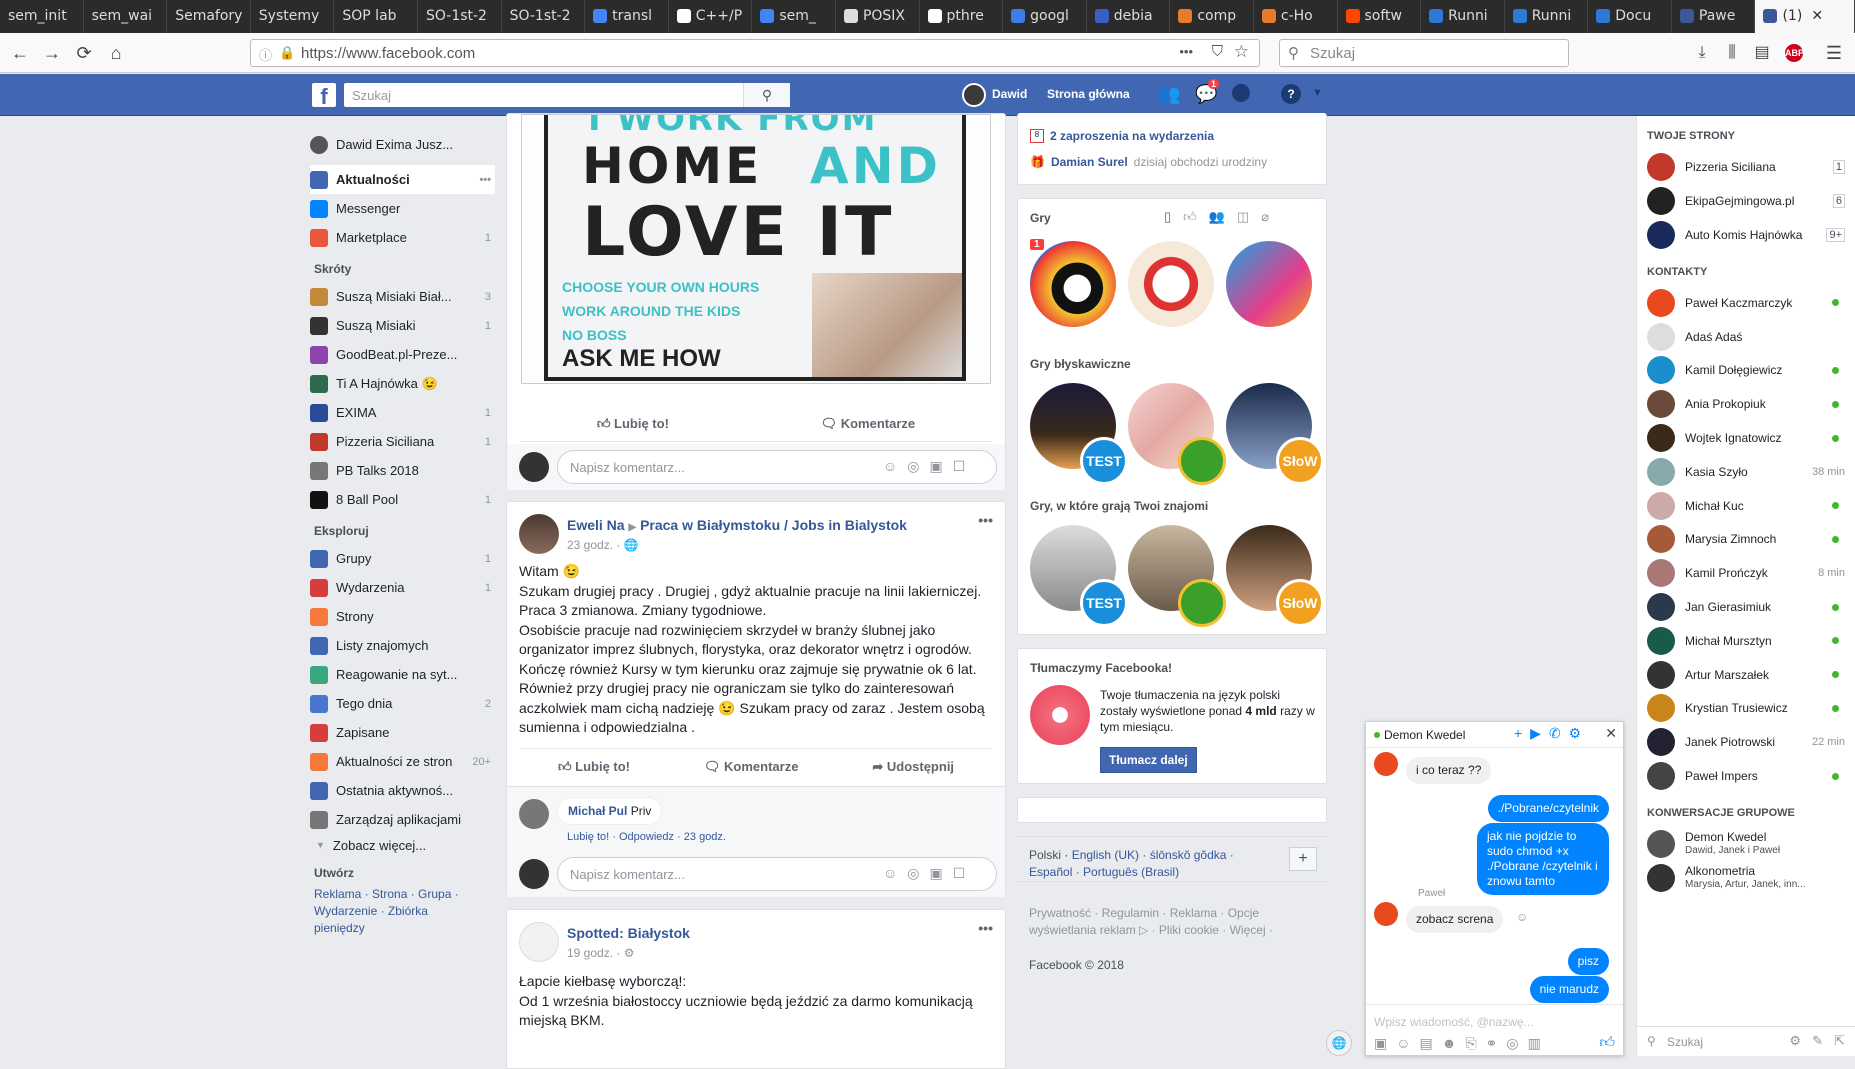 The width and height of the screenshot is (1855, 1069). I want to click on contact-item: Michał Kuc, so click(1746, 506).